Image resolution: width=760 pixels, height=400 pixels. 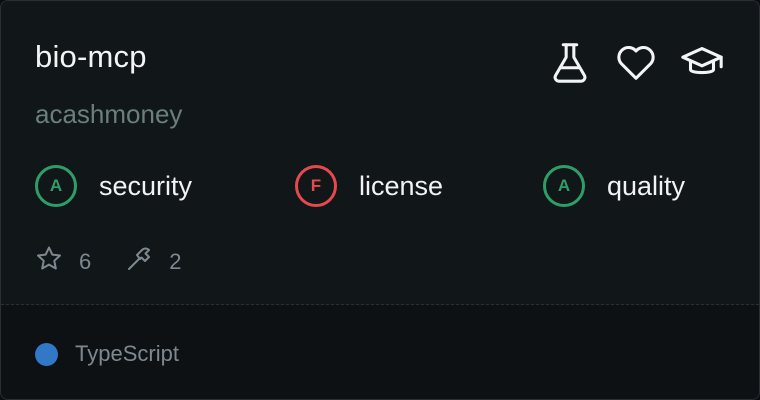 What do you see at coordinates (85, 261) in the screenshot?
I see `stars-count: 6` at bounding box center [85, 261].